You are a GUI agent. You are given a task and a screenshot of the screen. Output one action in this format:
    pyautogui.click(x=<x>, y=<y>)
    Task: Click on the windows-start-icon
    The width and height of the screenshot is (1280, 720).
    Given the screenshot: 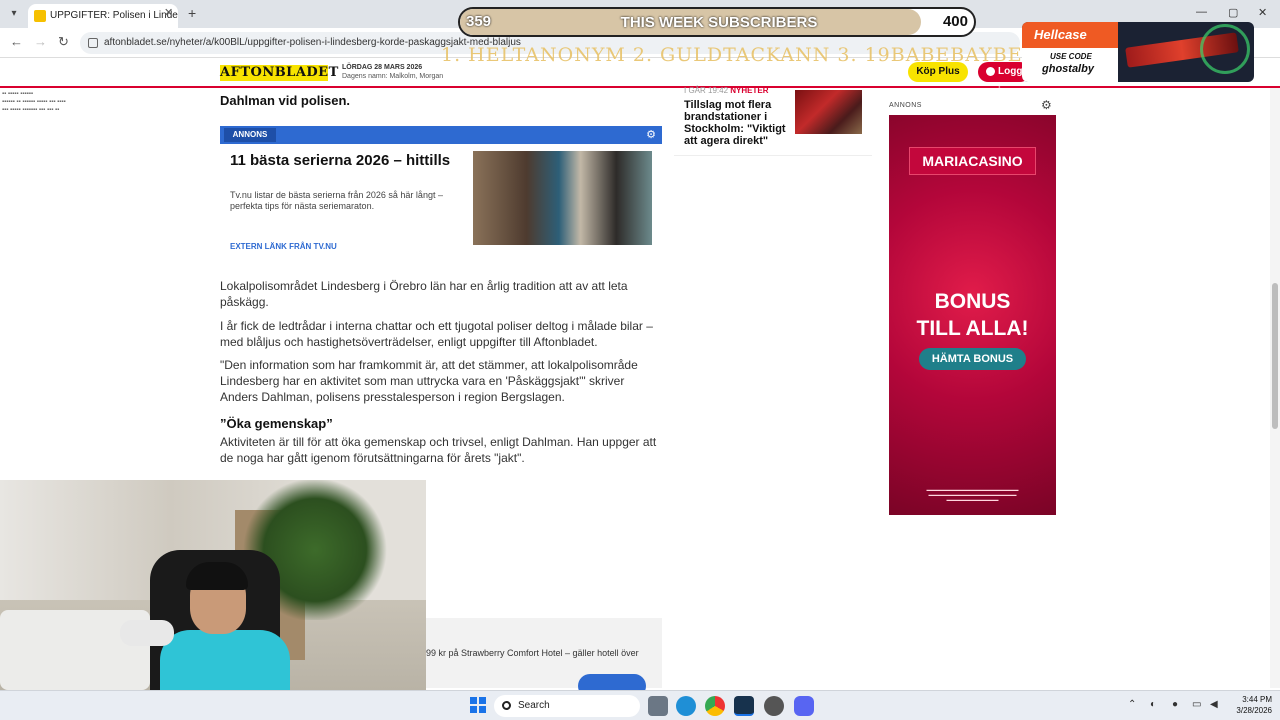 What is the action you would take?
    pyautogui.click(x=478, y=705)
    